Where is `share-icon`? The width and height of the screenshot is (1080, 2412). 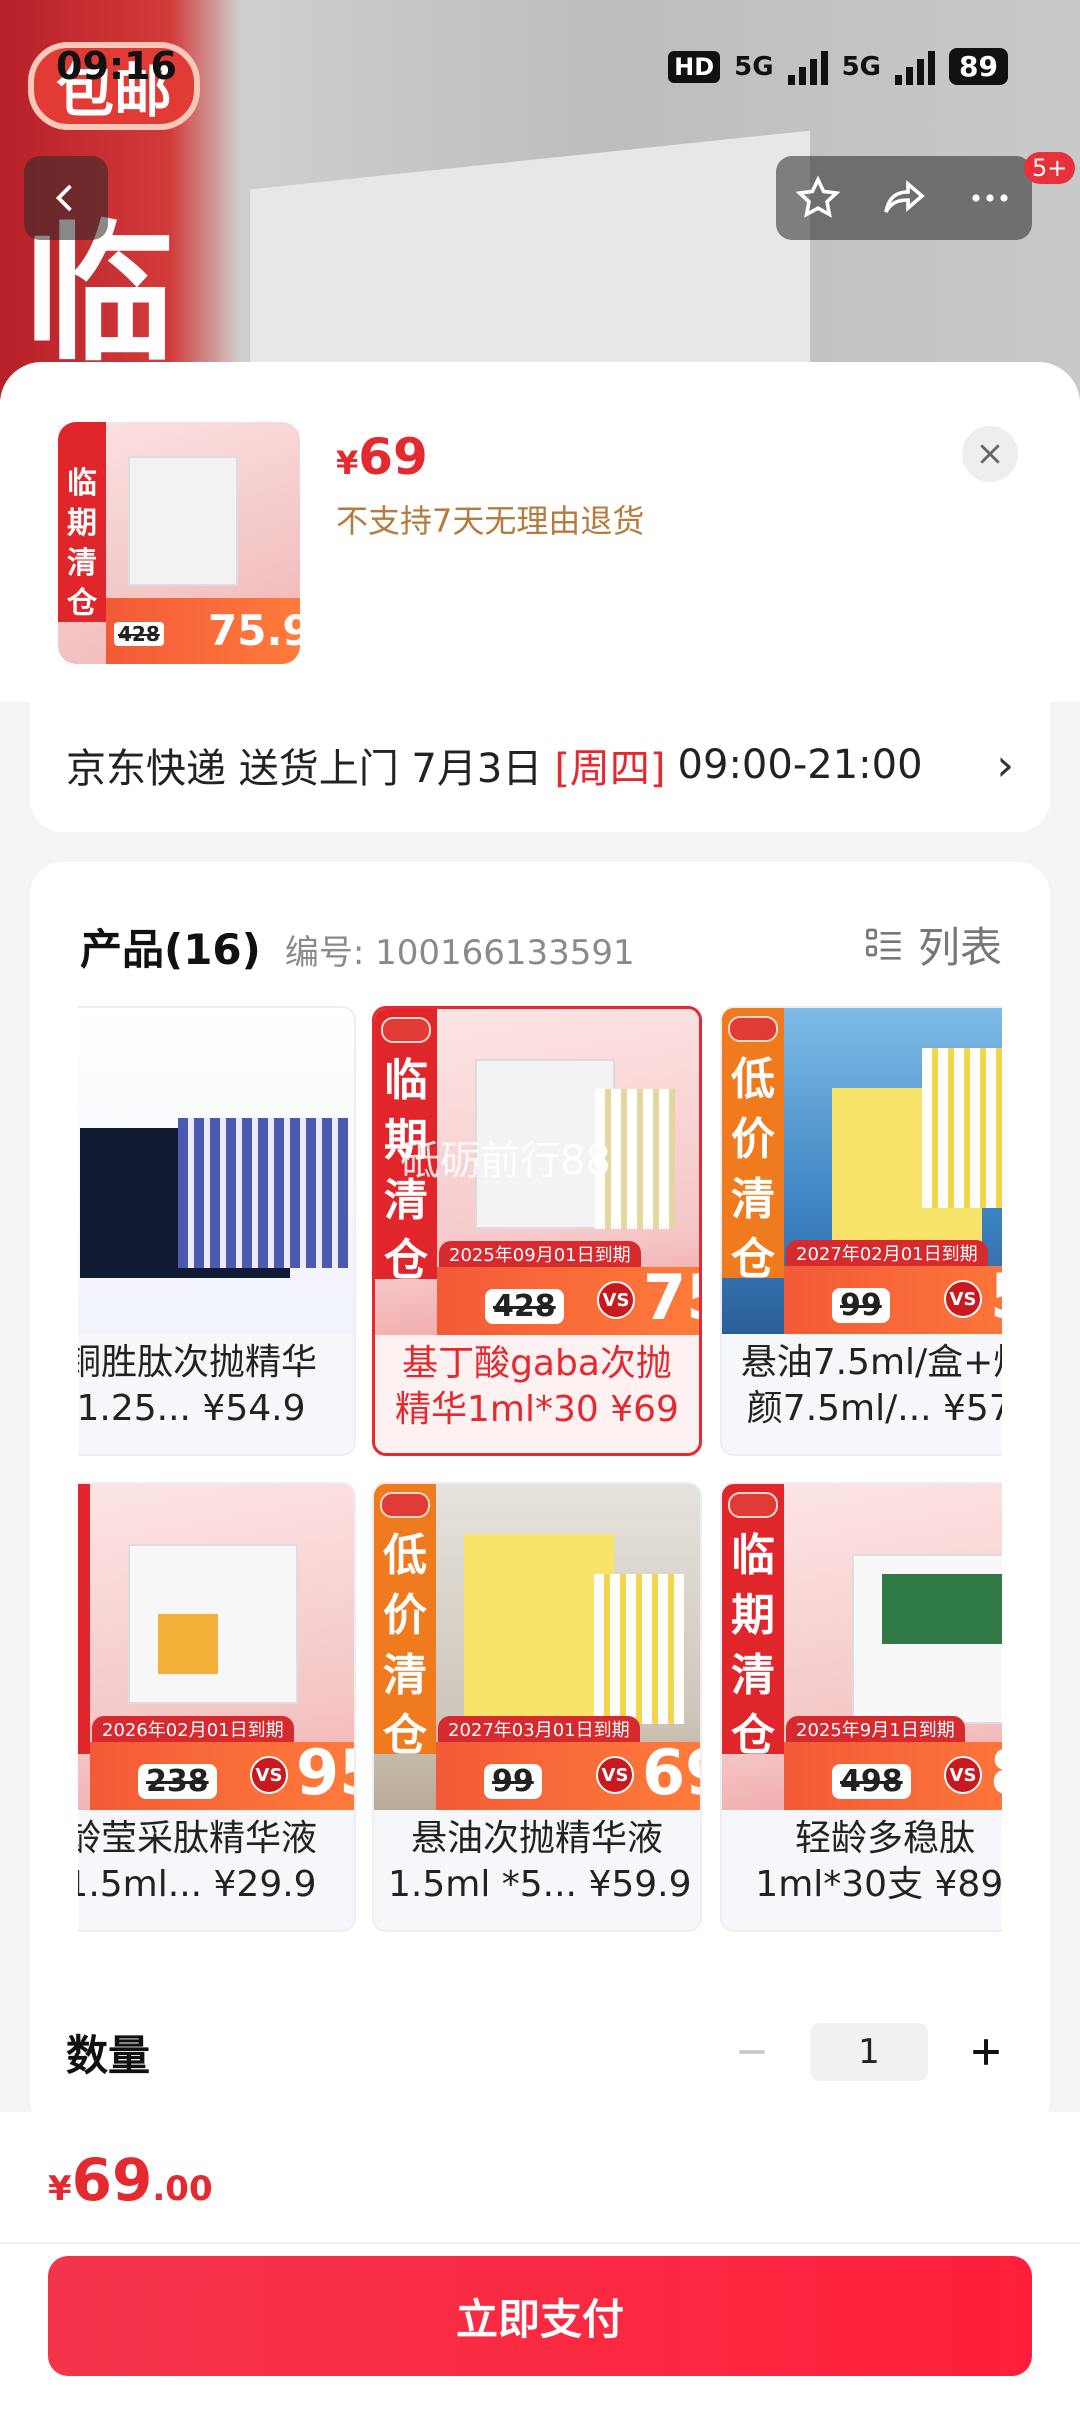
share-icon is located at coordinates (904, 198).